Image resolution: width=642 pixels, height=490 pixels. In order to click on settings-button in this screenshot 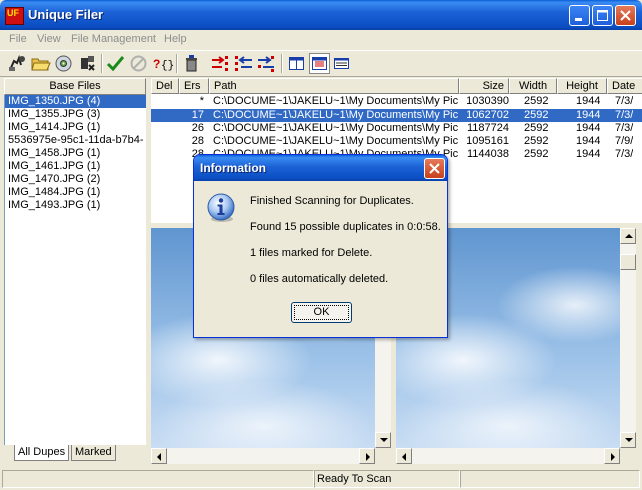, I will do `click(87, 63)`.